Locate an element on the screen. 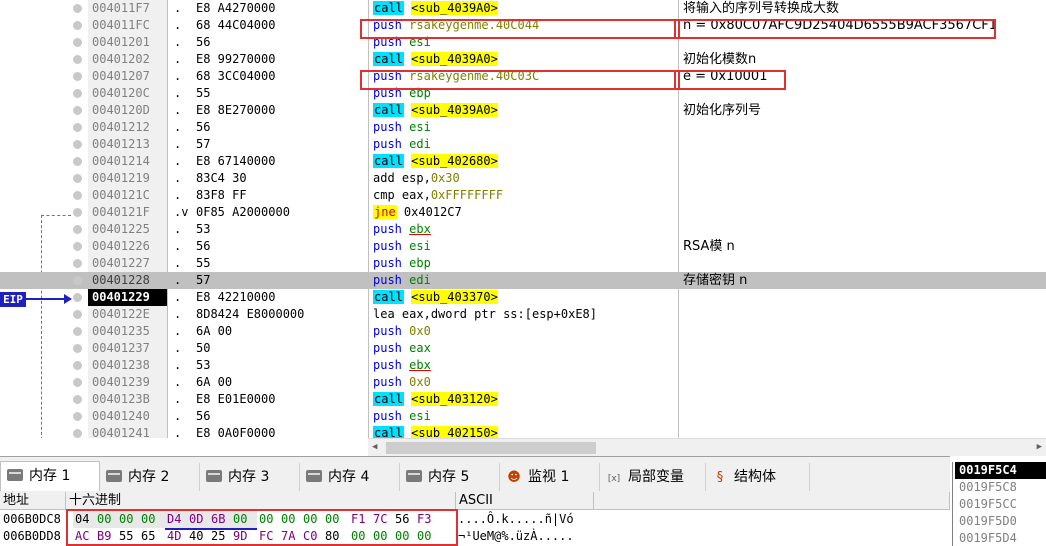 The image size is (1046, 546). stack-address: 0019F5C4 is located at coordinates (1000, 470).